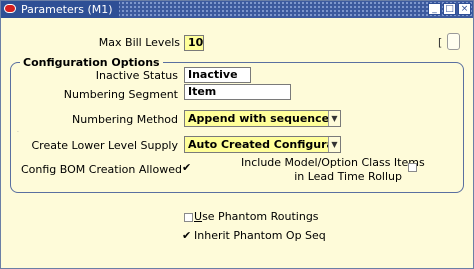  What do you see at coordinates (348, 176) in the screenshot?
I see `include-model-option-label-line2: in Lead Time Rollup` at bounding box center [348, 176].